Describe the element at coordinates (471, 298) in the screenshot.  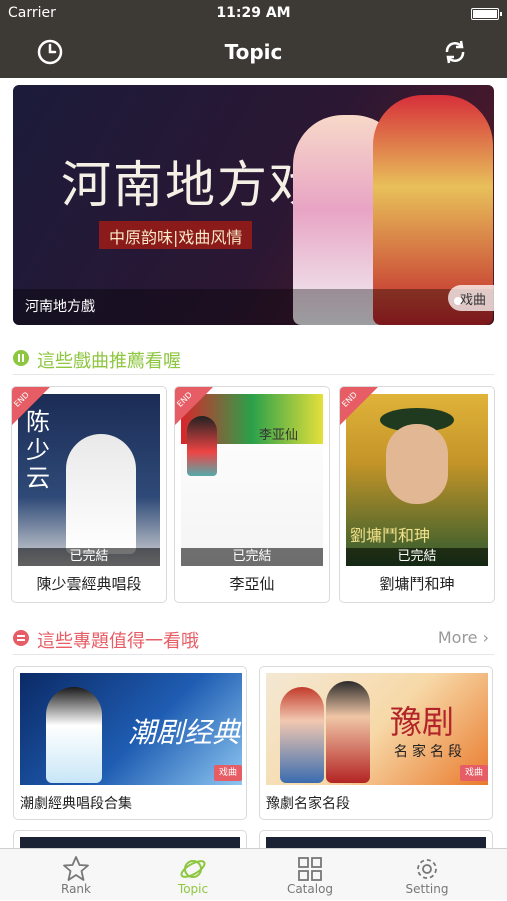
I see `banner-category-tag: 戏曲` at that location.